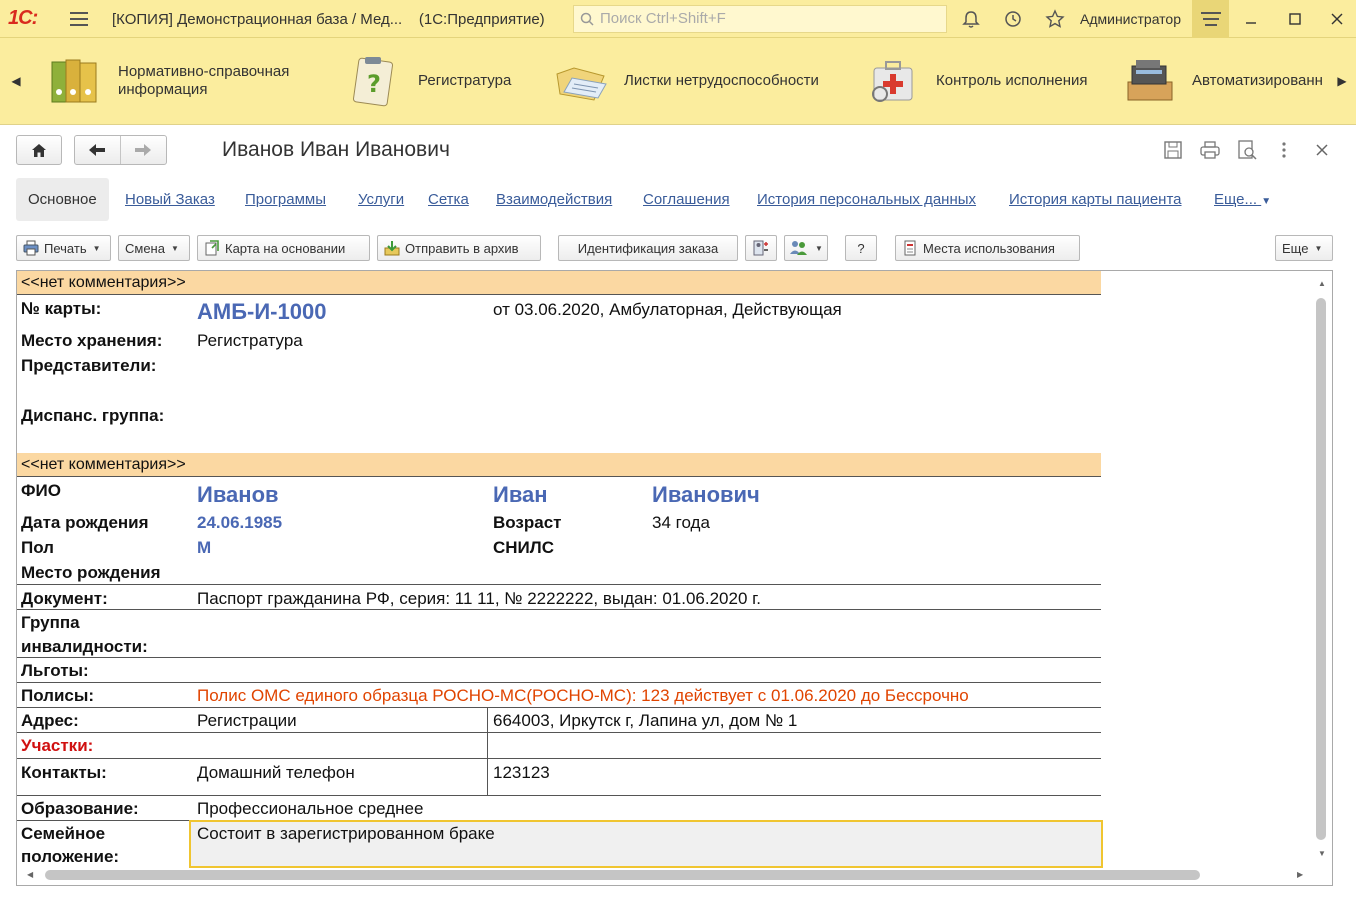  What do you see at coordinates (971, 19) in the screenshot?
I see `bell-icon` at bounding box center [971, 19].